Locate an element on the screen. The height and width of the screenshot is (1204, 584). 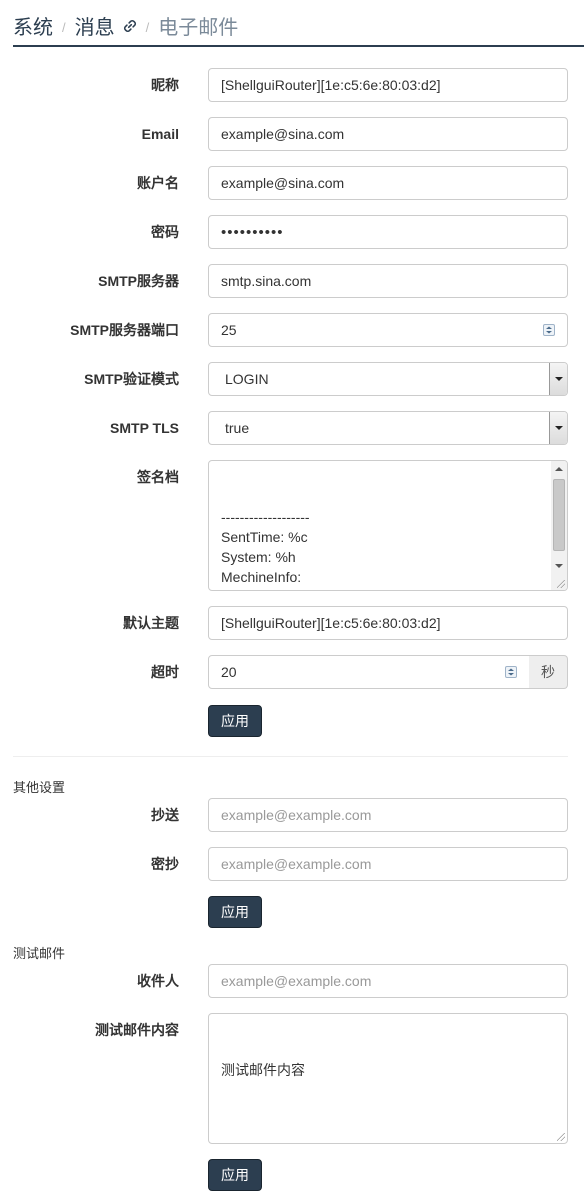
smtp-tls-select: true is located at coordinates (388, 428).